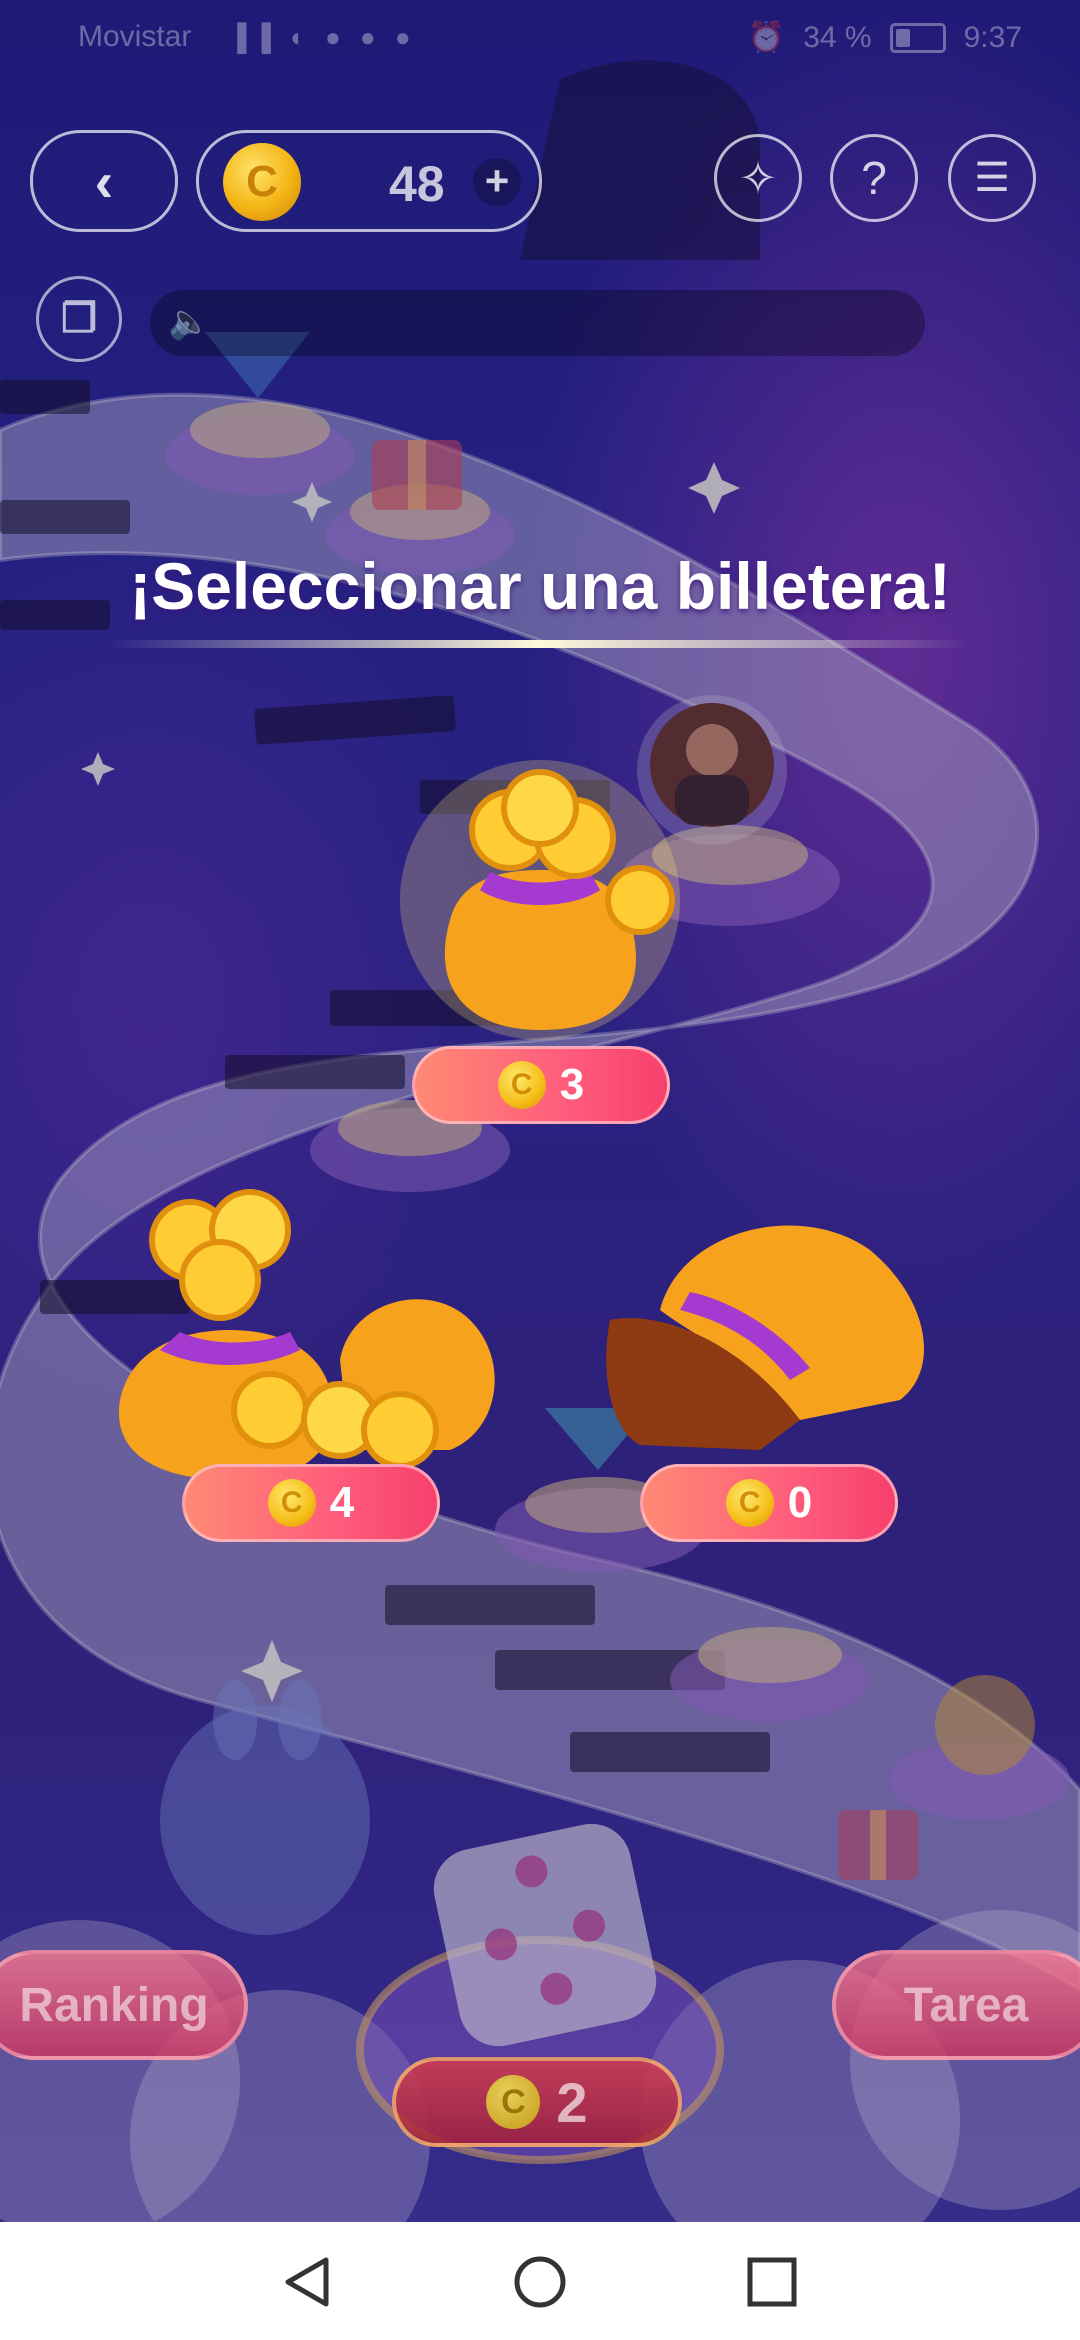  Describe the element at coordinates (537, 323) in the screenshot. I see `announcement-bar: 🔈` at that location.